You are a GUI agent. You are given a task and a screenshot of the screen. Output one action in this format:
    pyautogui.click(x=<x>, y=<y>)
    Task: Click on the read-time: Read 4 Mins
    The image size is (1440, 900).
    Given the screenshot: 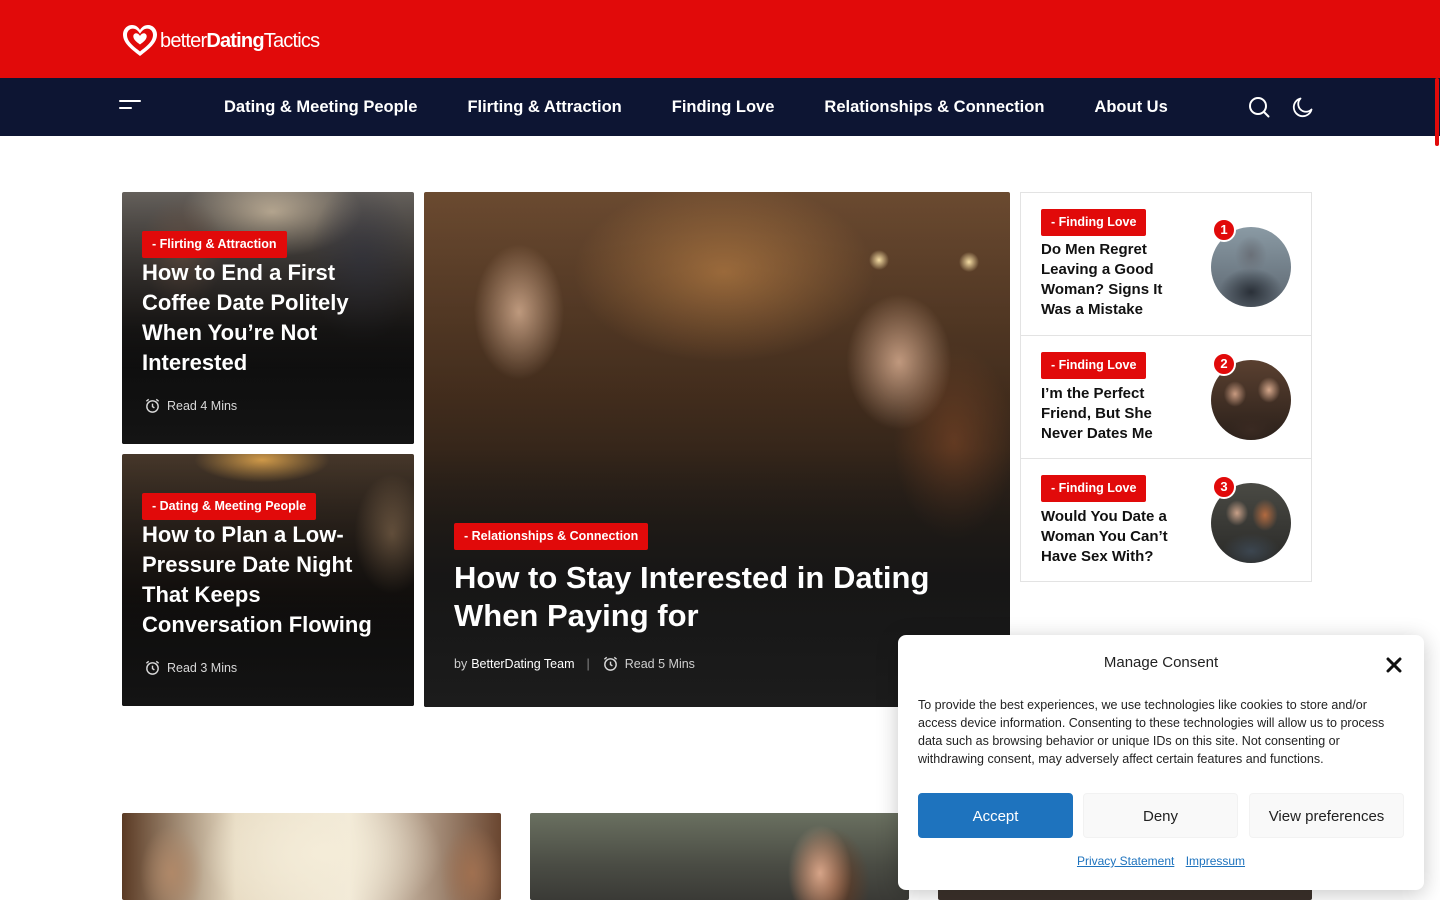 What is the action you would take?
    pyautogui.click(x=190, y=405)
    